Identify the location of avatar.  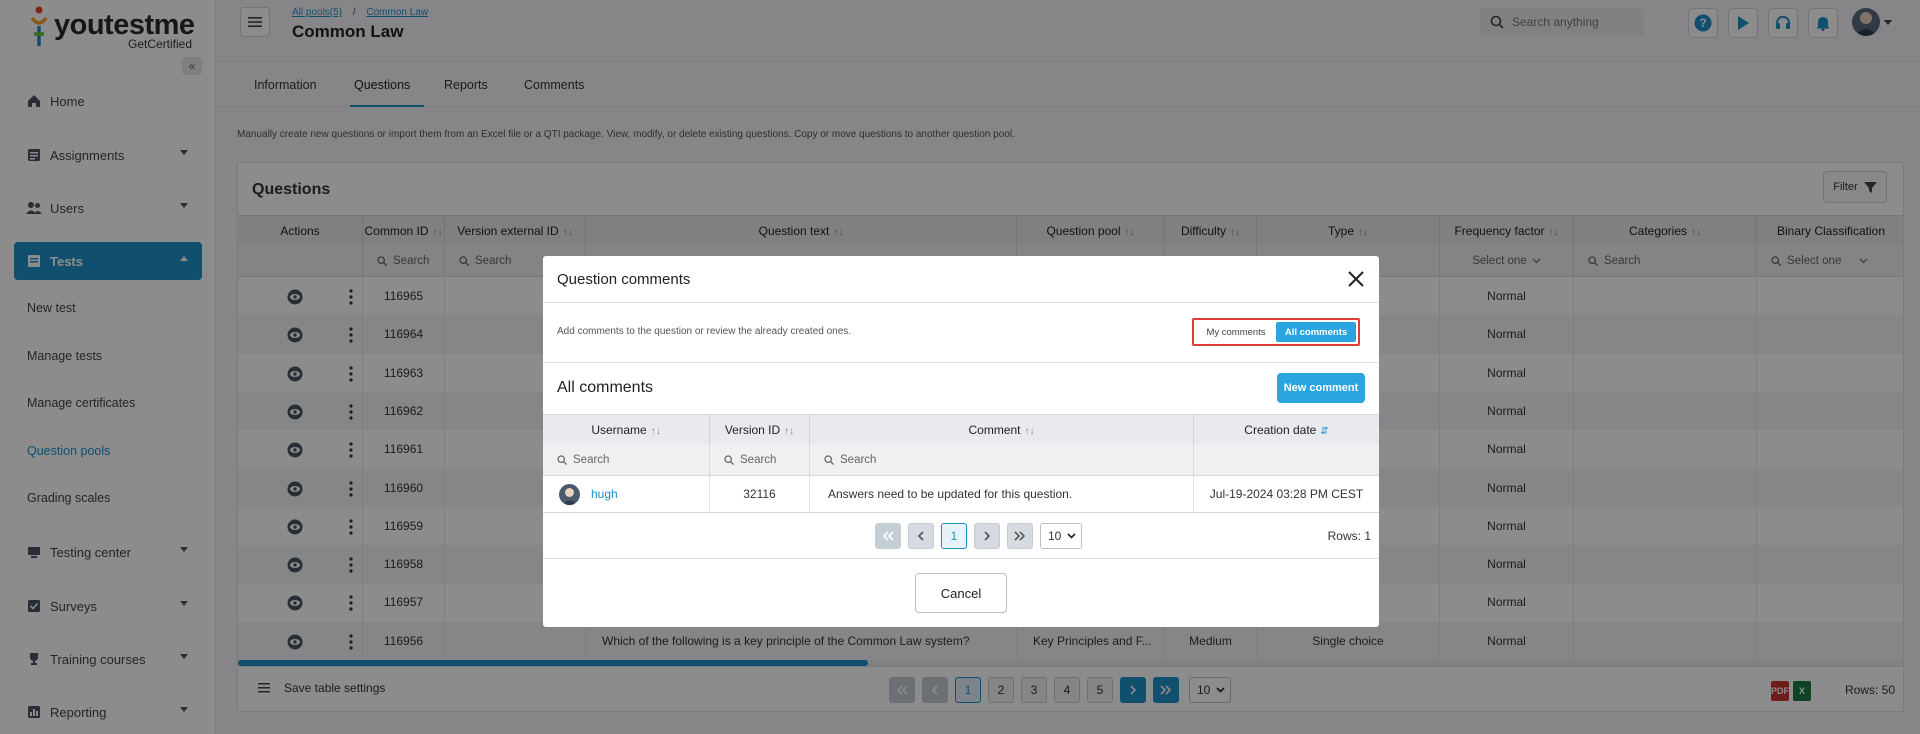
(569, 494).